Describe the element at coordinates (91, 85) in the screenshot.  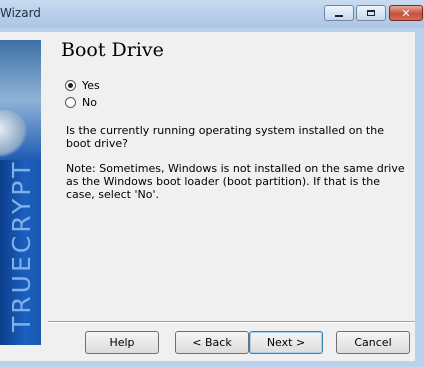
I see `radio-yes-label: Yes` at that location.